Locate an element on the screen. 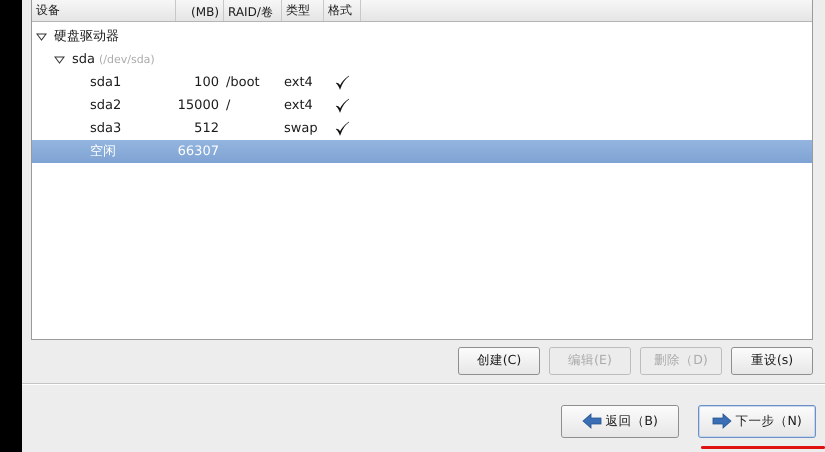 This screenshot has height=452, width=825. device-name: sda1 is located at coordinates (106, 83).